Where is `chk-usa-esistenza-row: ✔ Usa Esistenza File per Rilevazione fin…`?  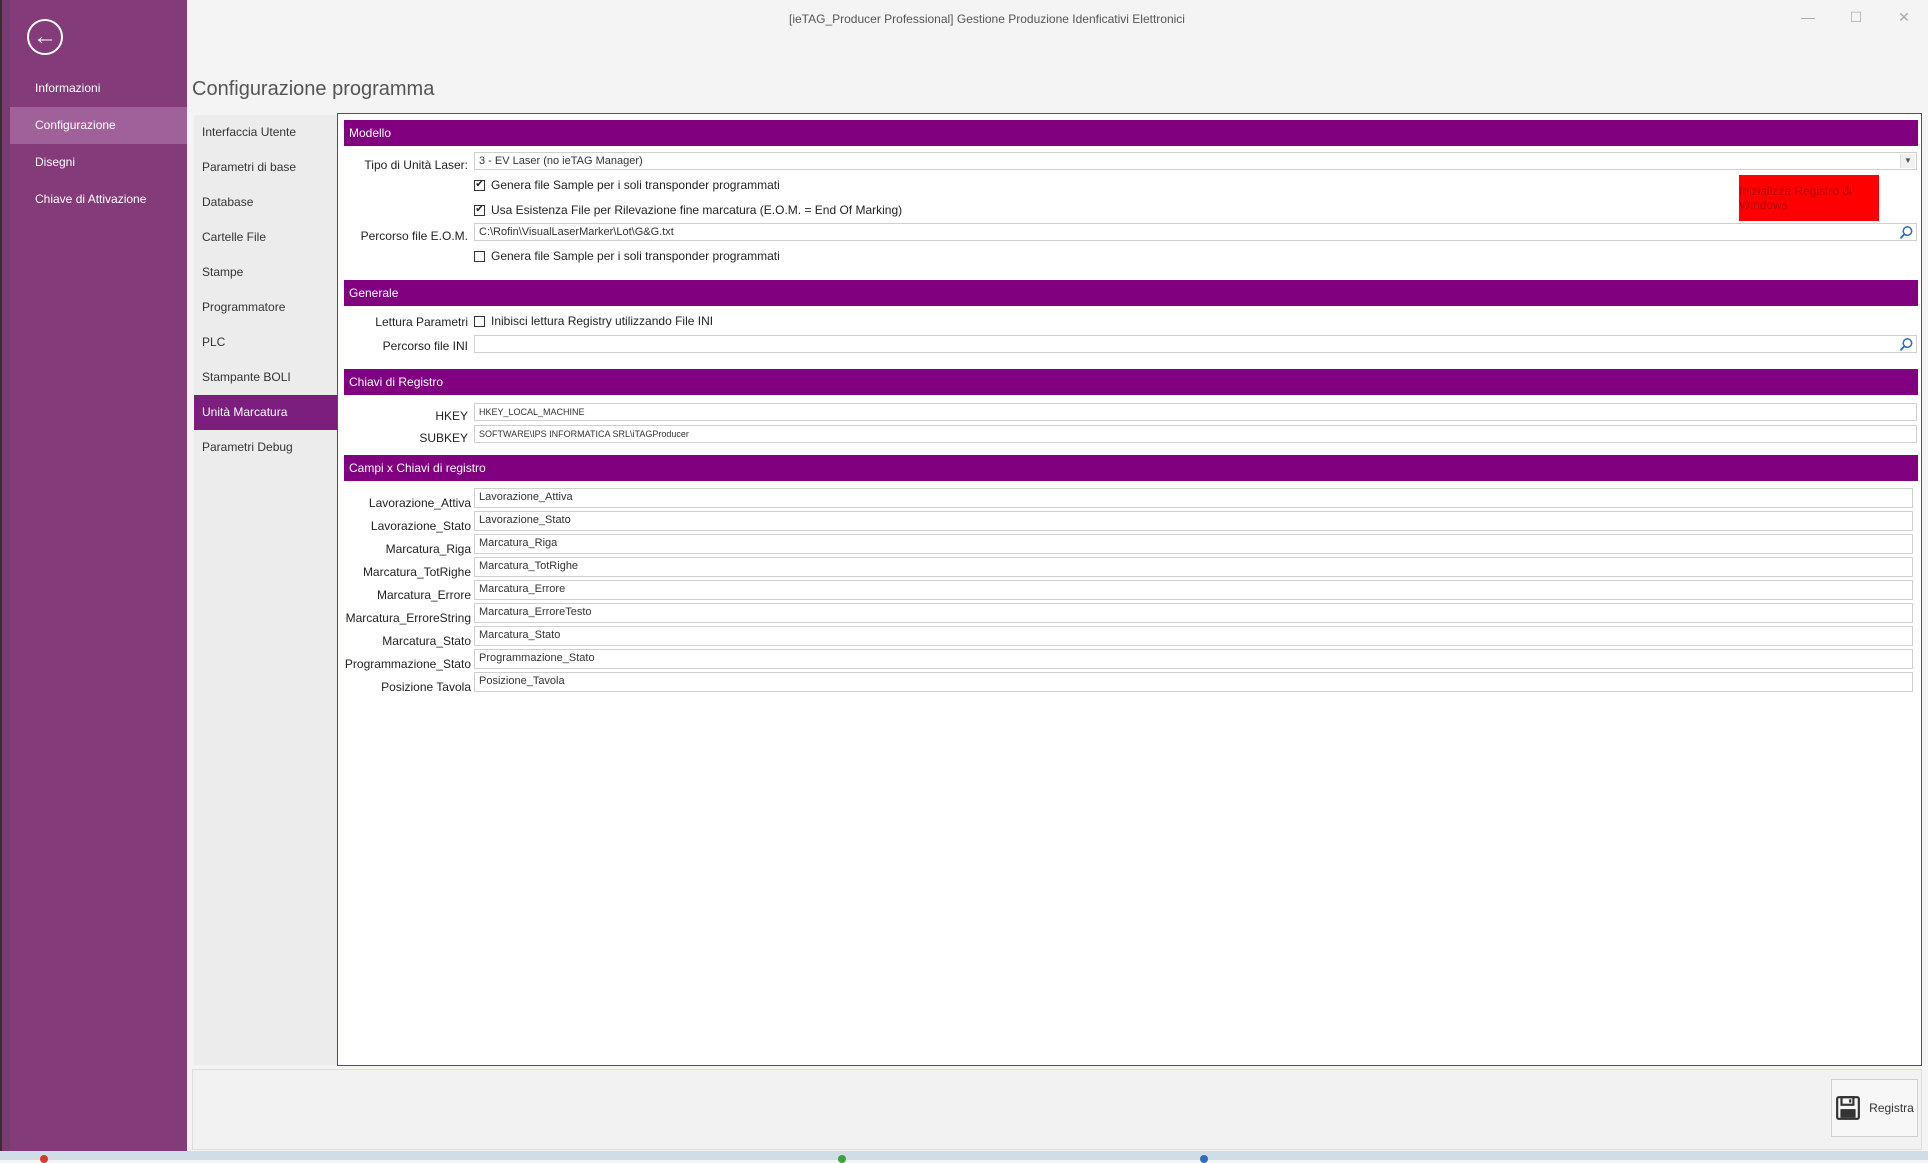 chk-usa-esistenza-row: ✔ Usa Esistenza File per Rilevazione fin… is located at coordinates (688, 210).